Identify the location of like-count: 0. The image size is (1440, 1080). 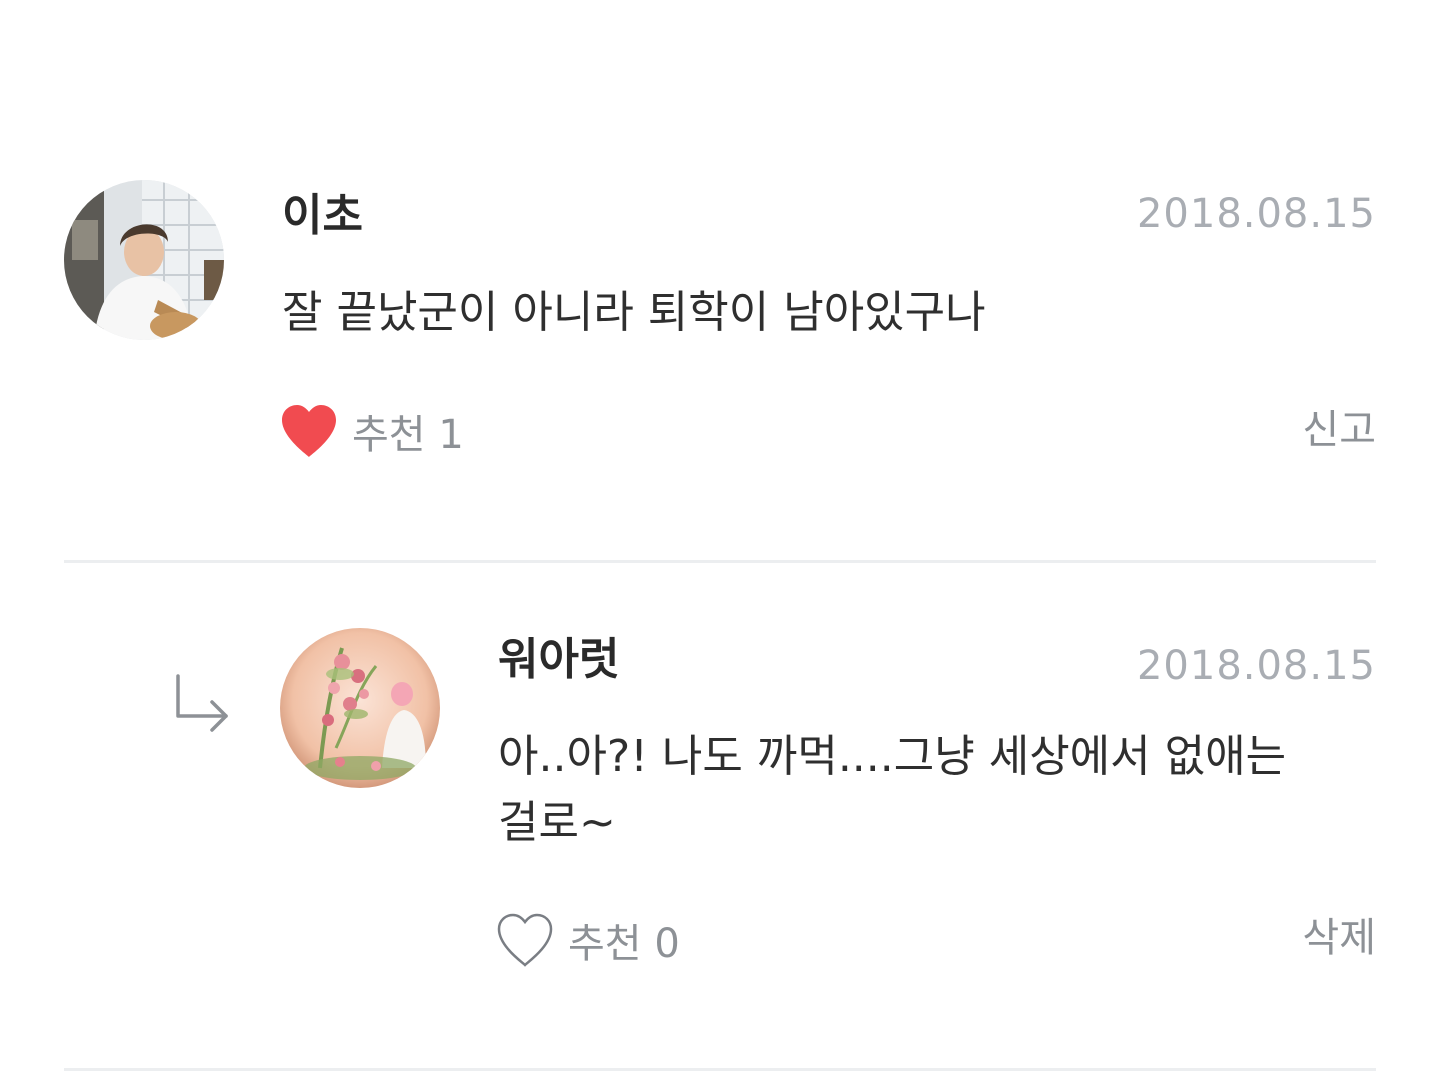
(667, 944).